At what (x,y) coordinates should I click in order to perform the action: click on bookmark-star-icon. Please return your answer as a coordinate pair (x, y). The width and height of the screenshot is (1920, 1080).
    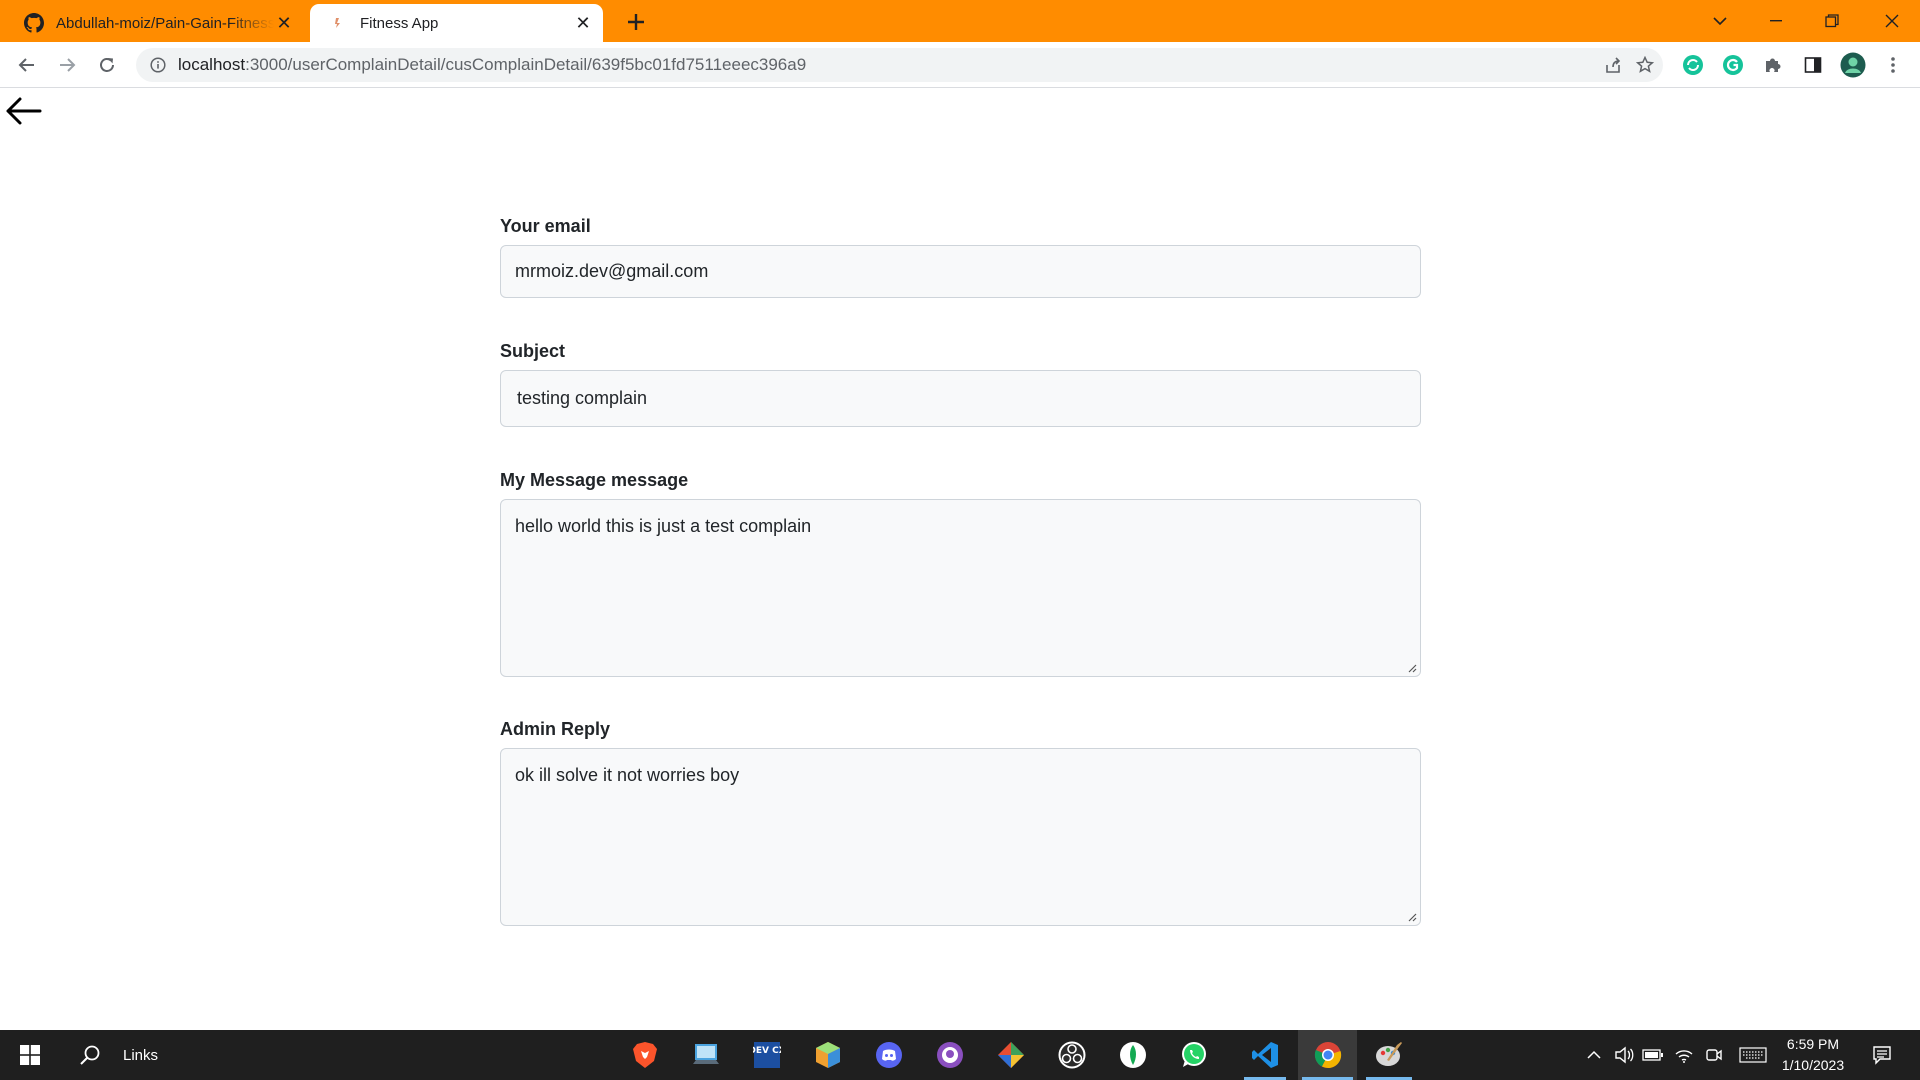
    Looking at the image, I should click on (1645, 65).